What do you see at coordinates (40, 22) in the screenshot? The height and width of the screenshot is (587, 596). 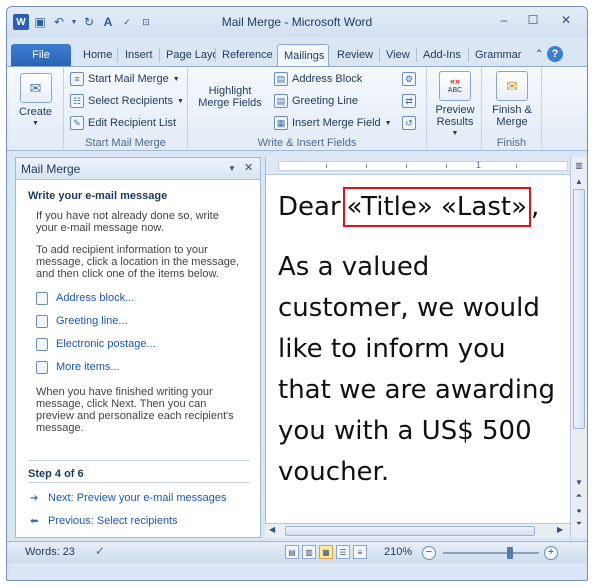 I see `save-icon: ▣` at bounding box center [40, 22].